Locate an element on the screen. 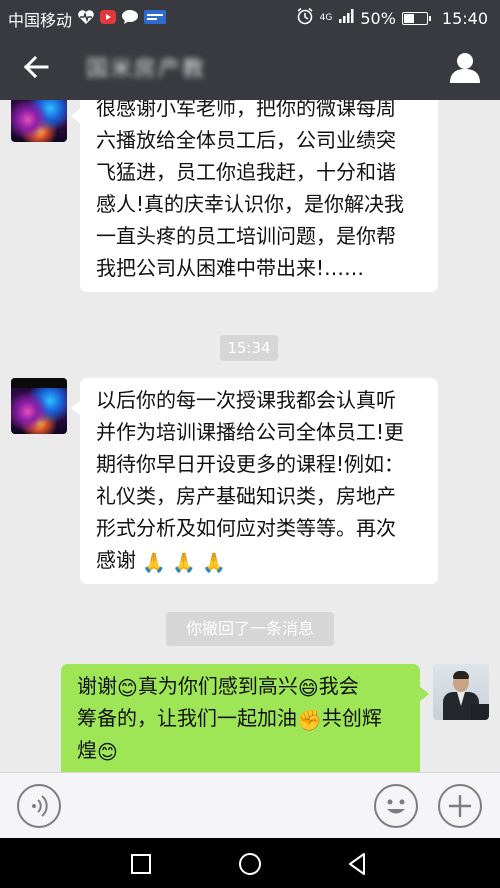  nav-back-icon is located at coordinates (357, 864).